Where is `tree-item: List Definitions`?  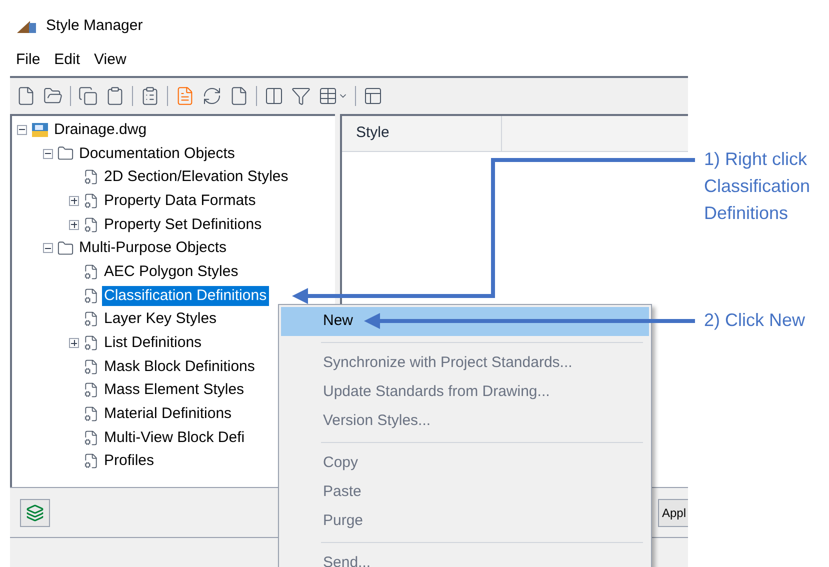 tree-item: List Definitions is located at coordinates (153, 343).